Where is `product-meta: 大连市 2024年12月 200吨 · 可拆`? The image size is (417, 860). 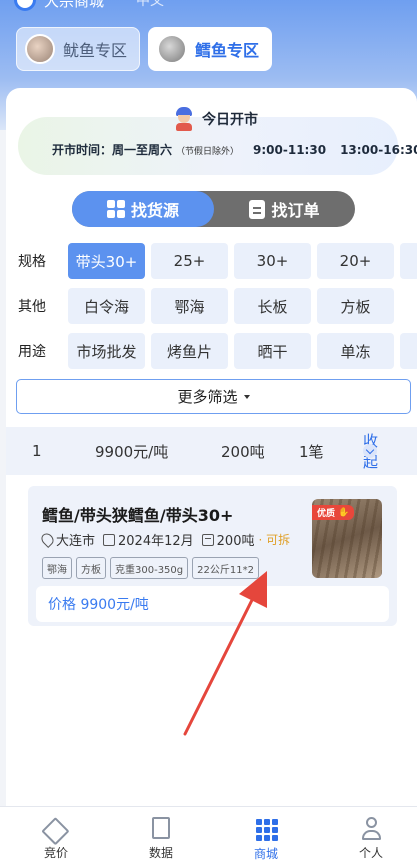 product-meta: 大连市 2024年12月 200吨 · 可拆 is located at coordinates (165, 539).